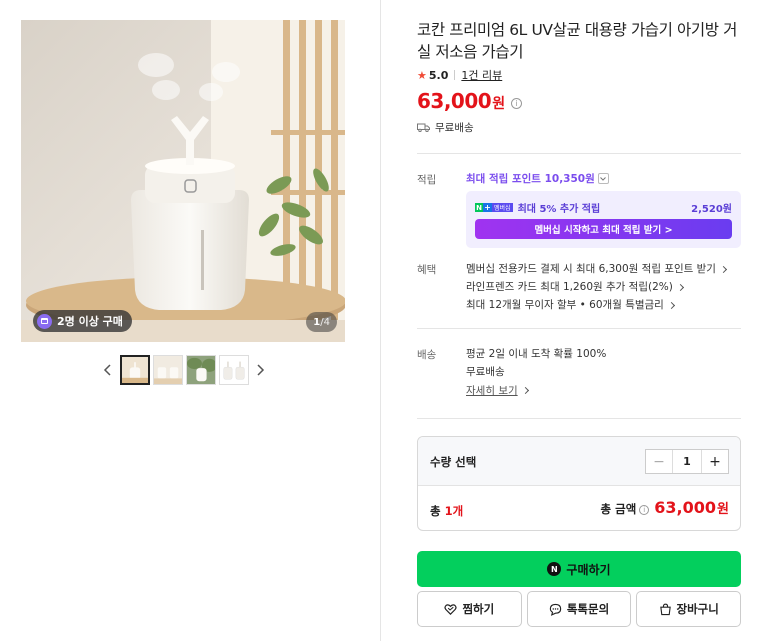  Describe the element at coordinates (536, 363) in the screenshot. I see `delivery-info: 평균 2일 이내 도착 확률 100% 무료배송` at that location.